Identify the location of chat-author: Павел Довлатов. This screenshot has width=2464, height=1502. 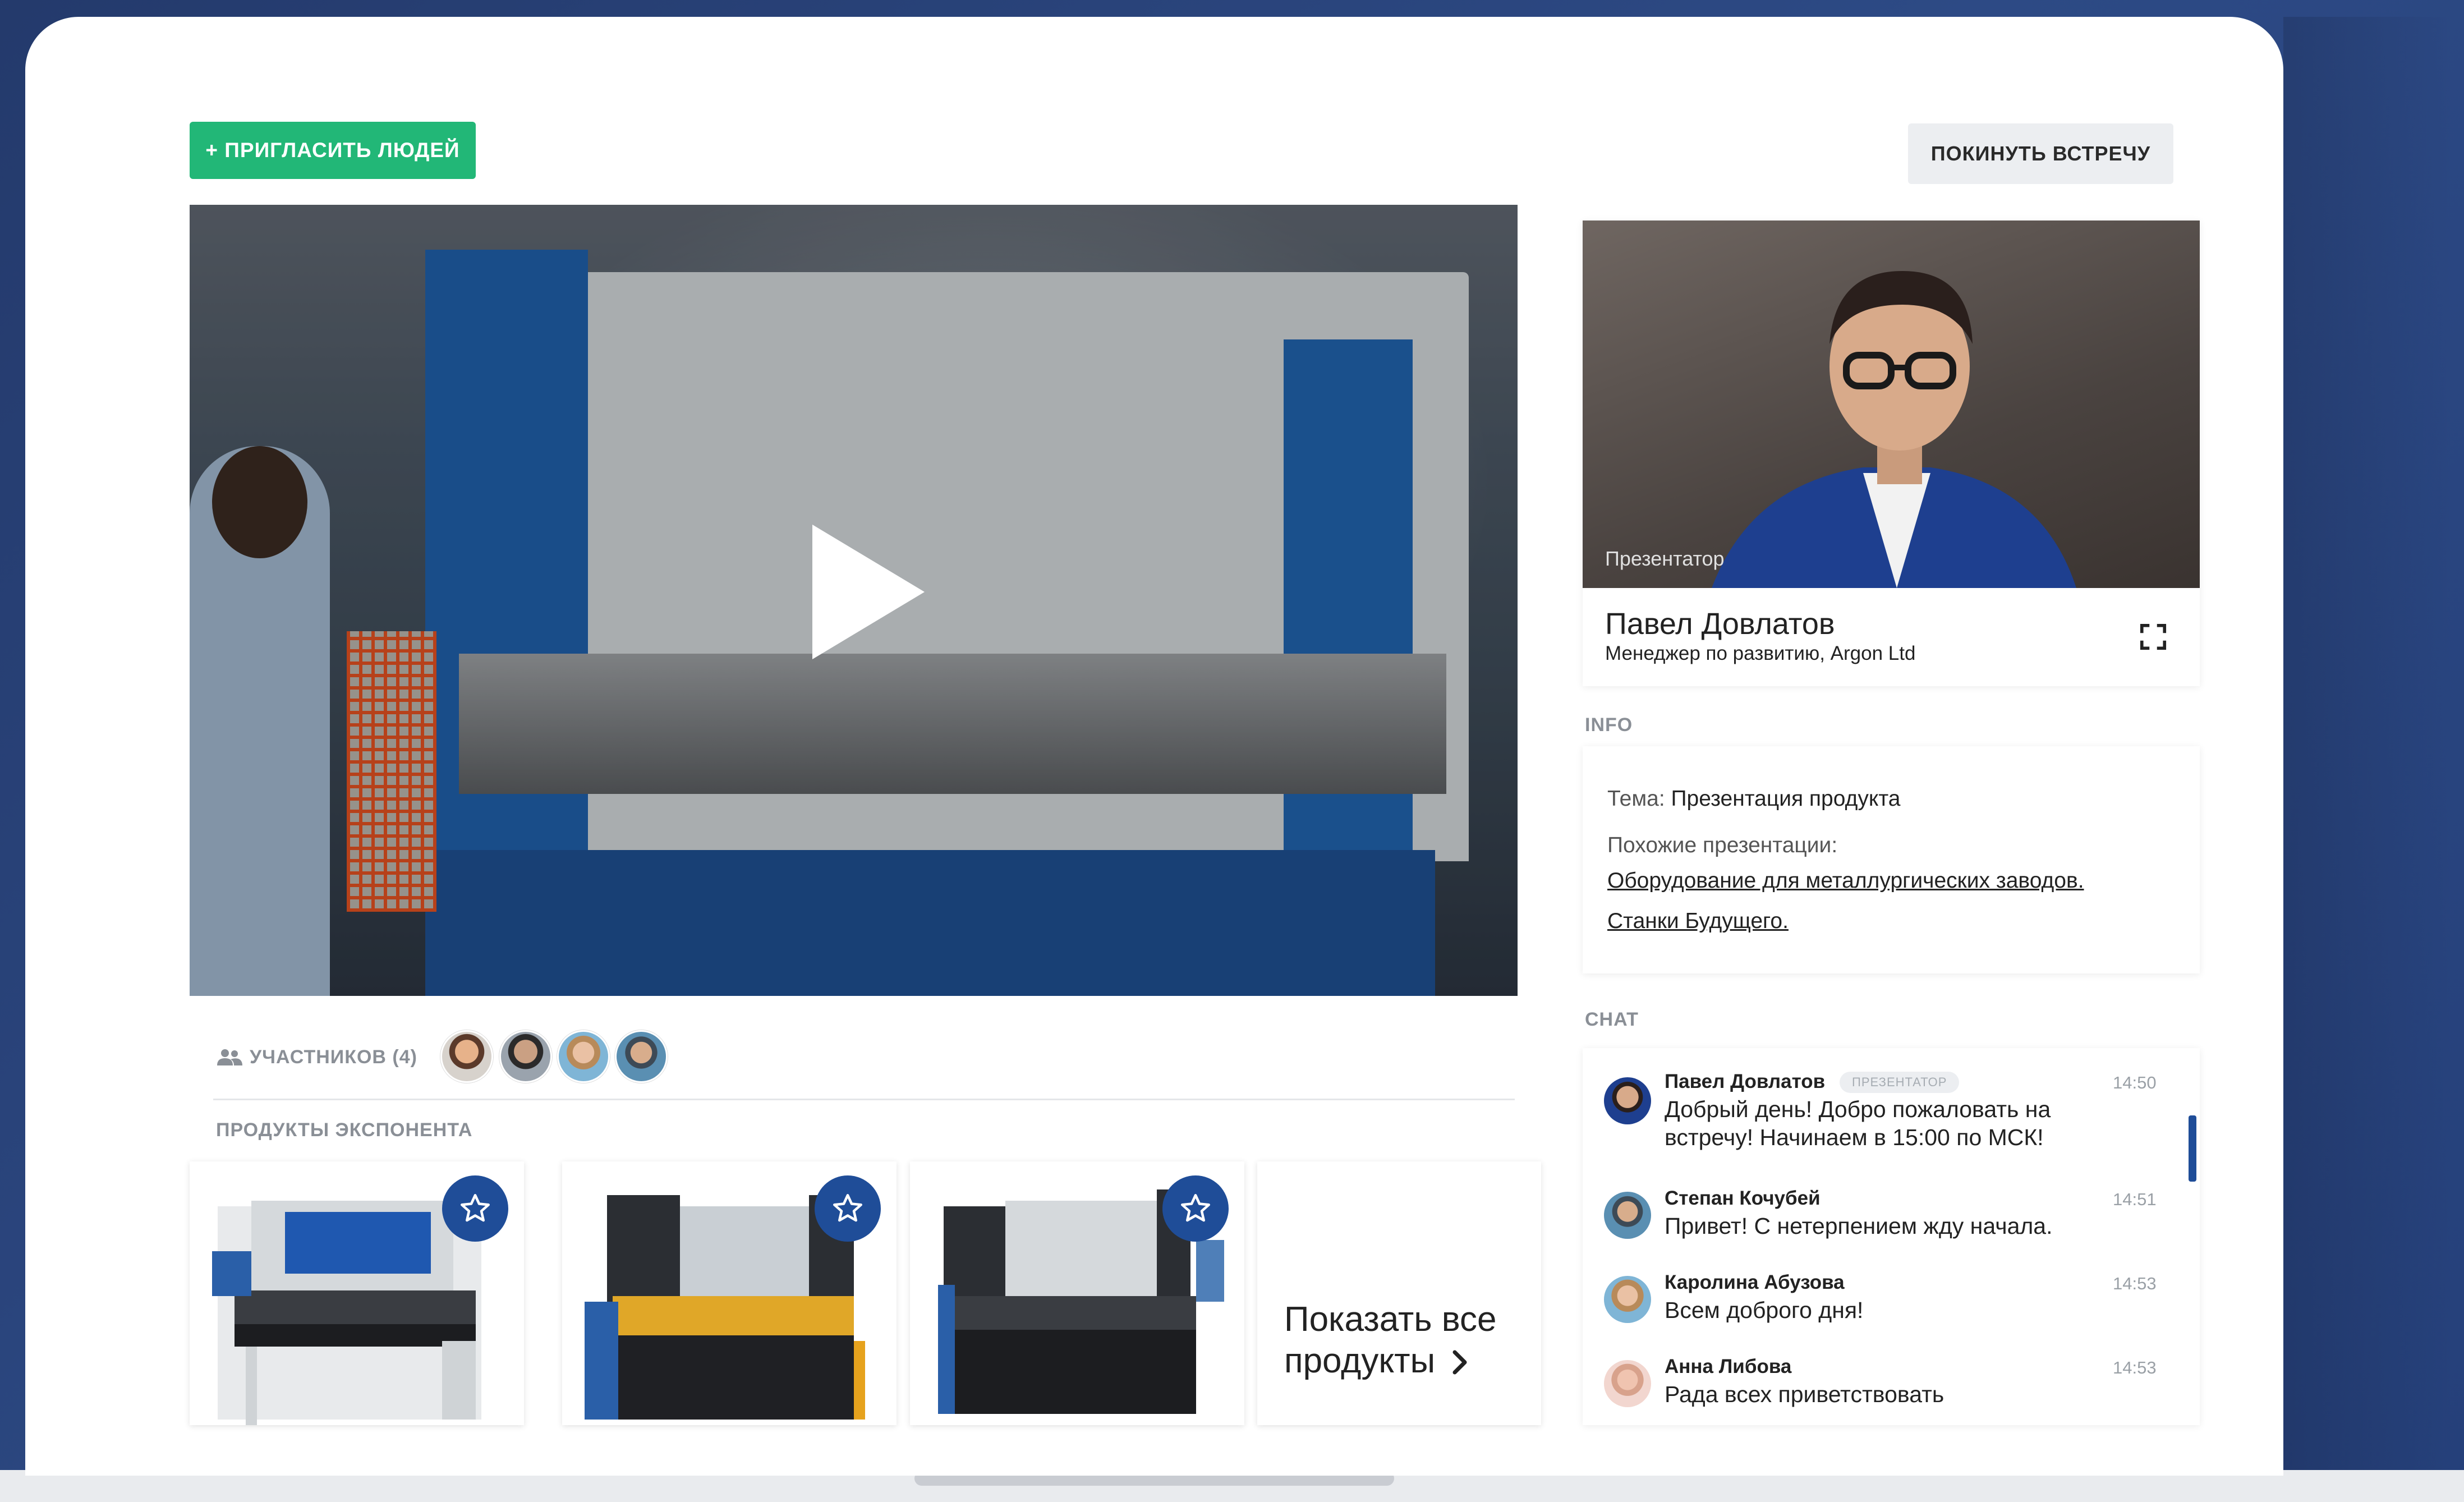
(1746, 1081).